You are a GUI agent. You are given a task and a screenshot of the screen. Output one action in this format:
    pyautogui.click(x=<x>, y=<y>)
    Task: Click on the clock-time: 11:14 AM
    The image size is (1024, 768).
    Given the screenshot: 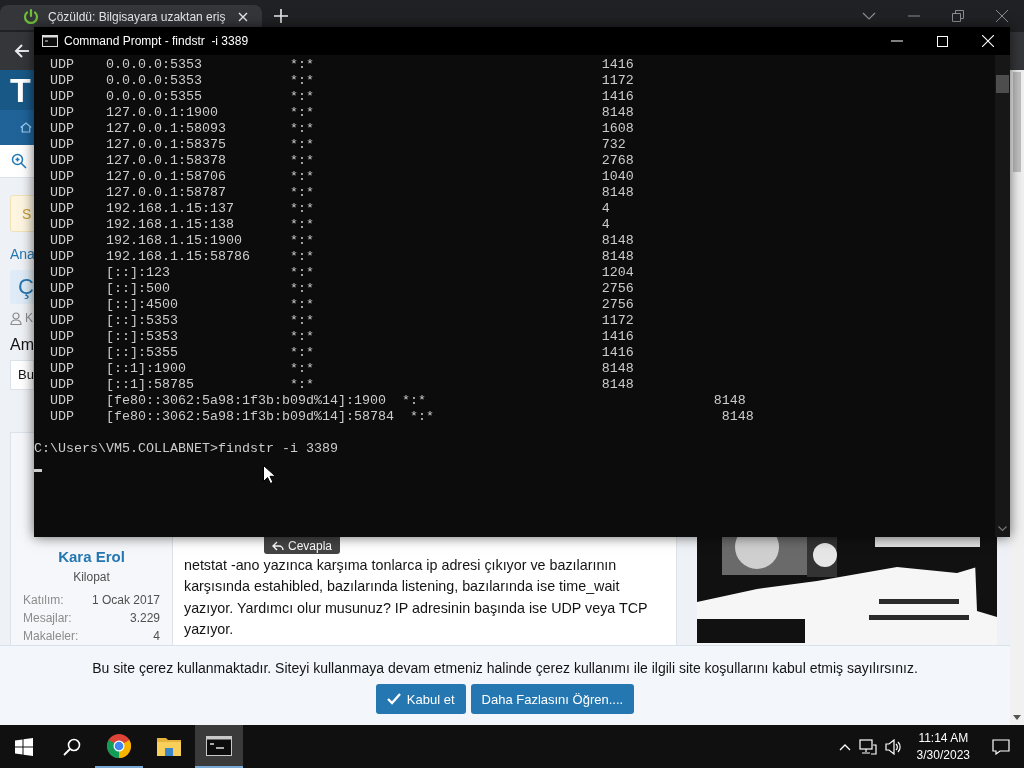 What is the action you would take?
    pyautogui.click(x=943, y=738)
    